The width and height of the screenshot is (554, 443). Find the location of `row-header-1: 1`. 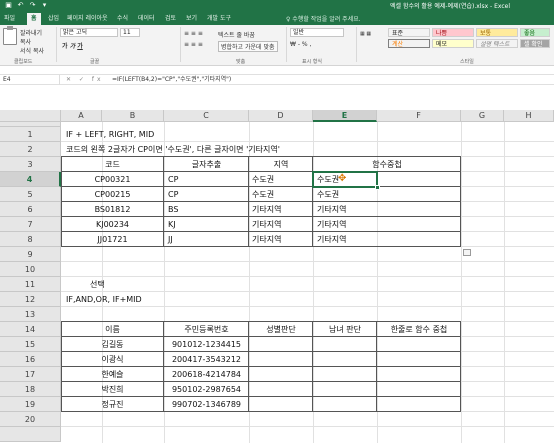

row-header-1: 1 is located at coordinates (30, 134).